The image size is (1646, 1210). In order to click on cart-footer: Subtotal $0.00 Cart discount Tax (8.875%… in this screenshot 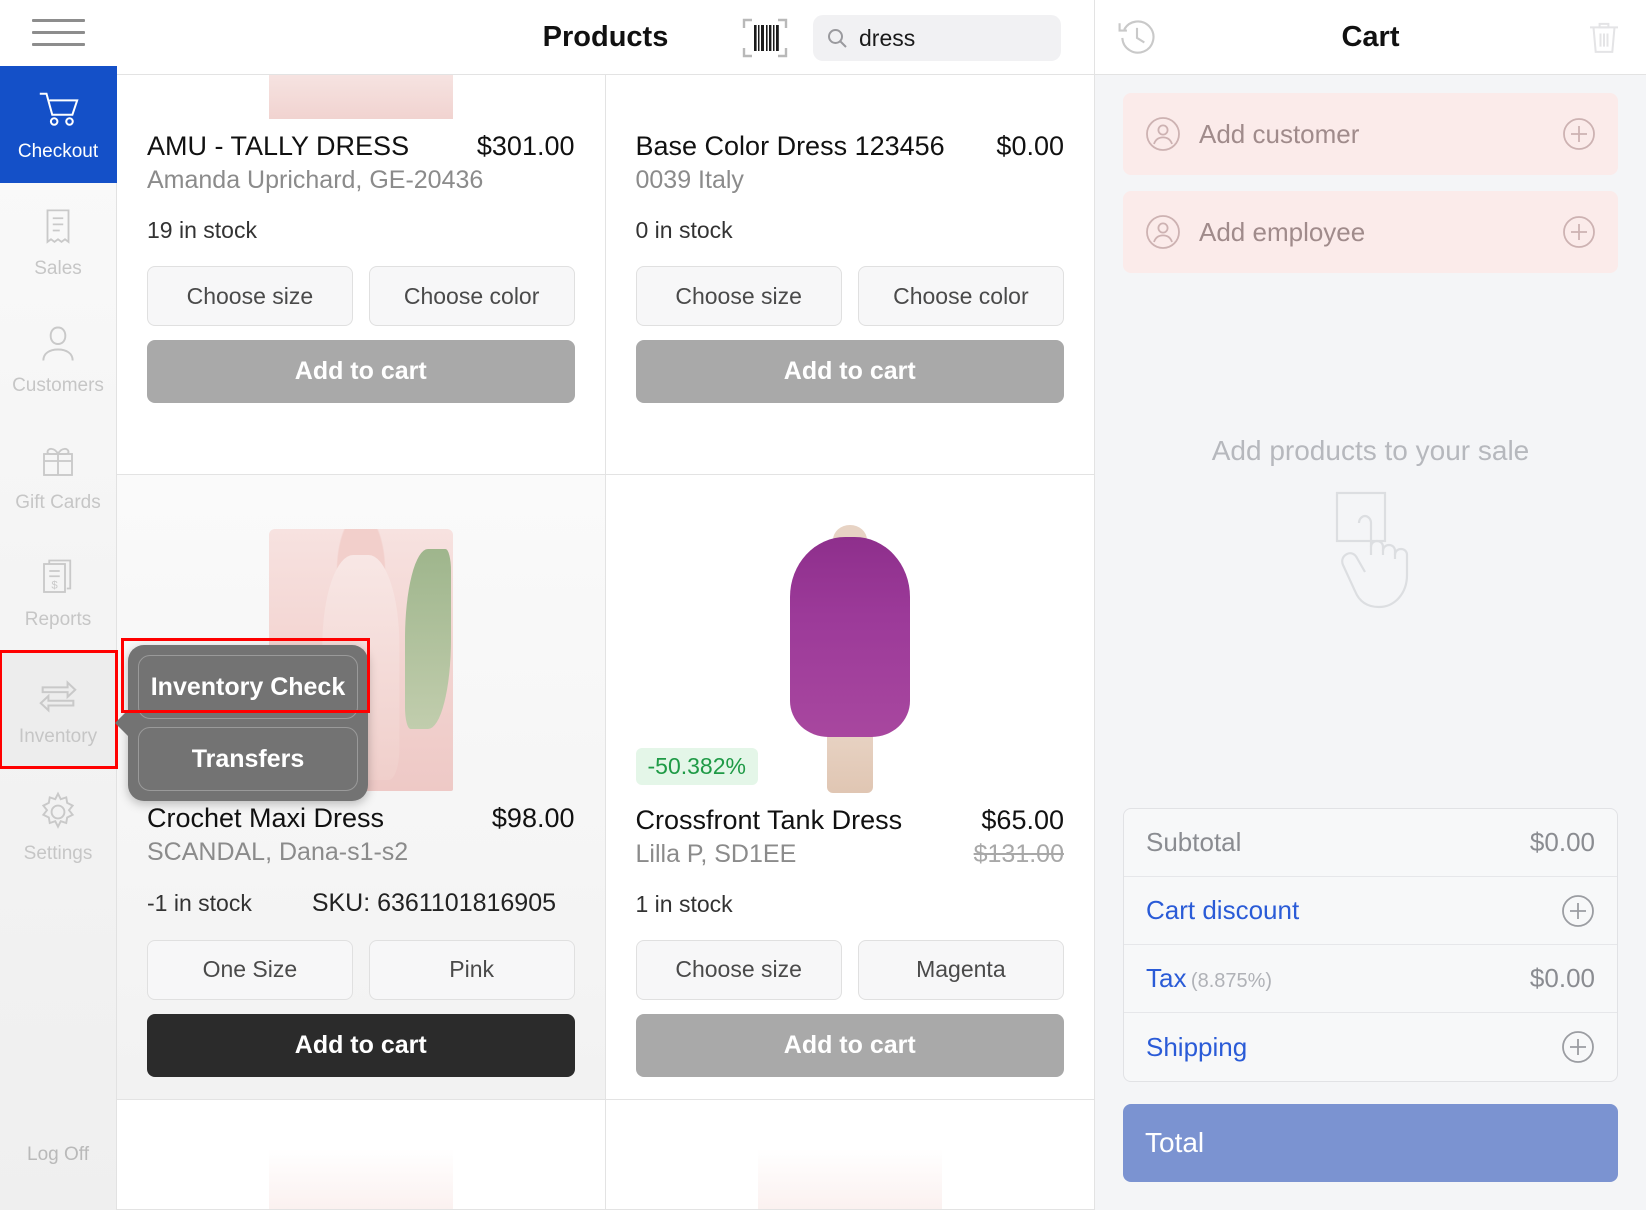, I will do `click(1370, 1009)`.